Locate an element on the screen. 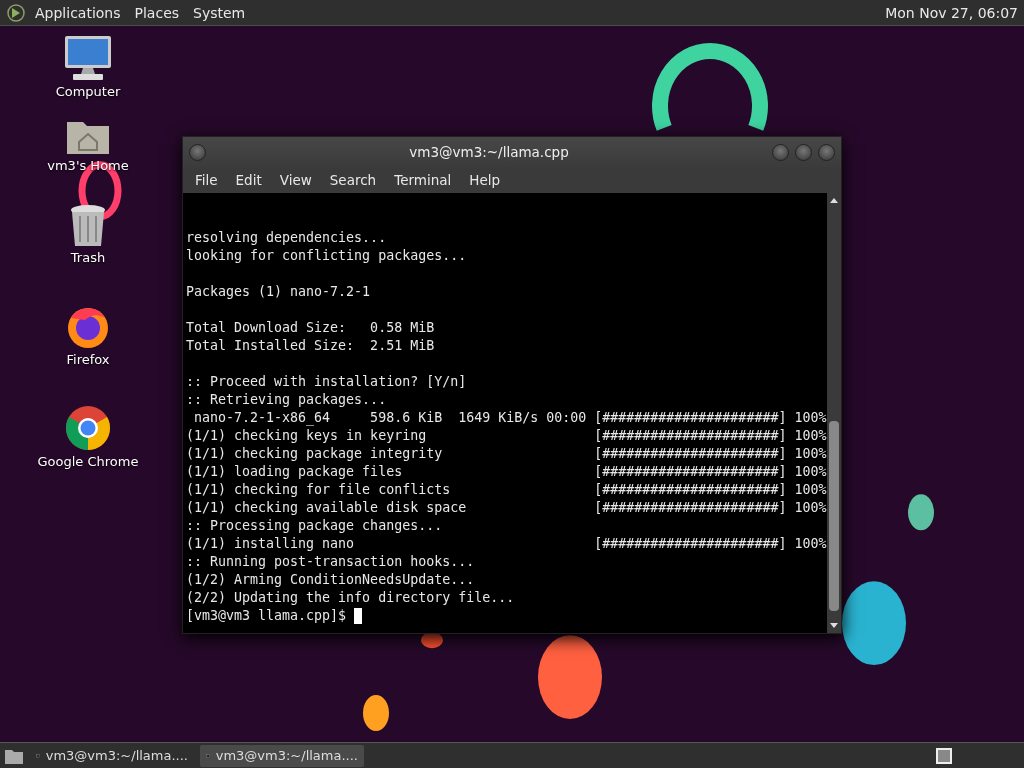 The image size is (1024, 768). minimize-button is located at coordinates (780, 152).